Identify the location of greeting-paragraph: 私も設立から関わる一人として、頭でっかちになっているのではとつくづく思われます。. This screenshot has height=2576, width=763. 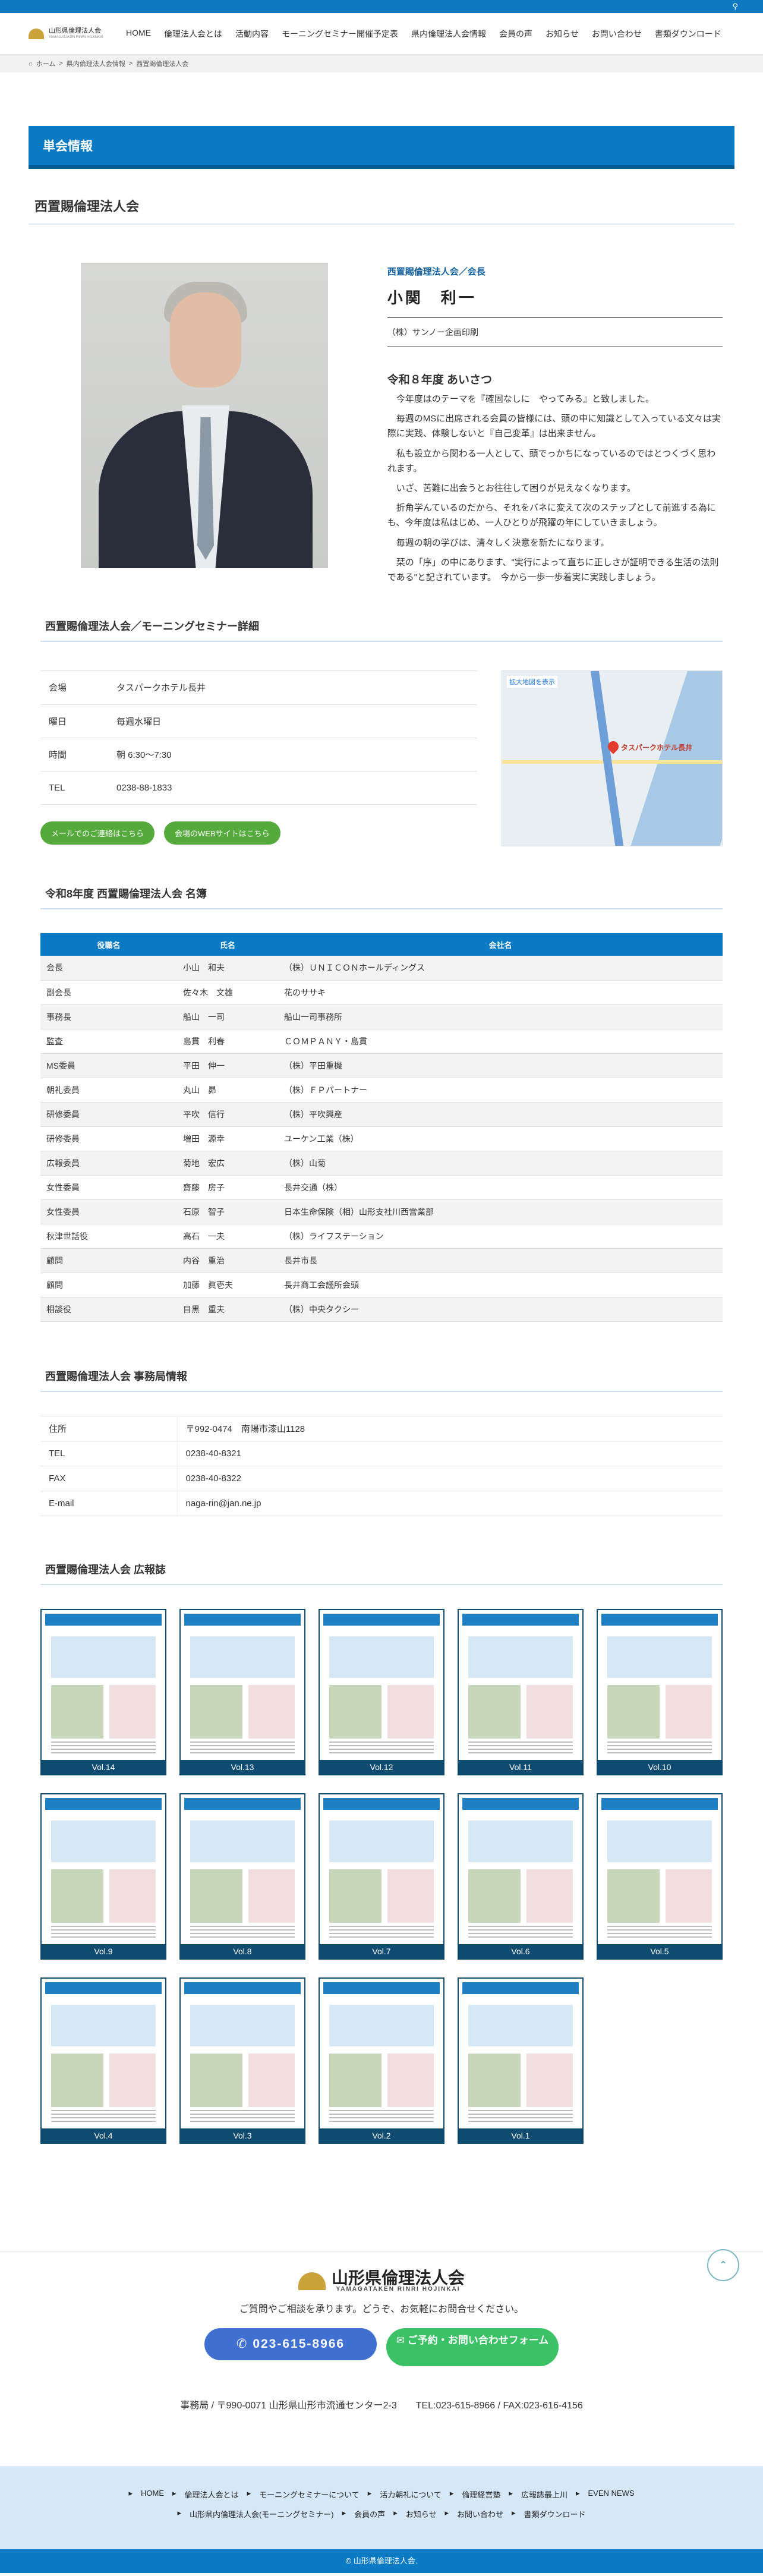
(551, 461).